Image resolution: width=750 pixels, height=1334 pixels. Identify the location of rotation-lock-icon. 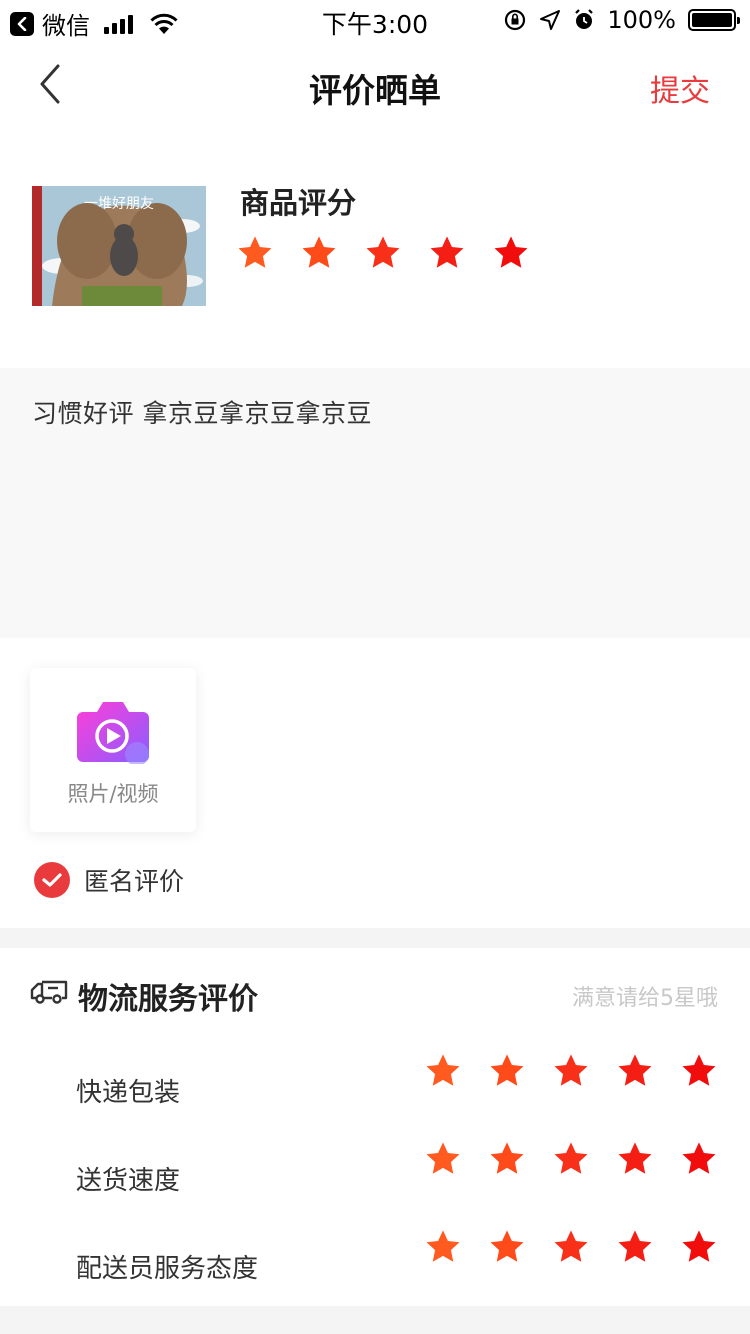
(515, 20).